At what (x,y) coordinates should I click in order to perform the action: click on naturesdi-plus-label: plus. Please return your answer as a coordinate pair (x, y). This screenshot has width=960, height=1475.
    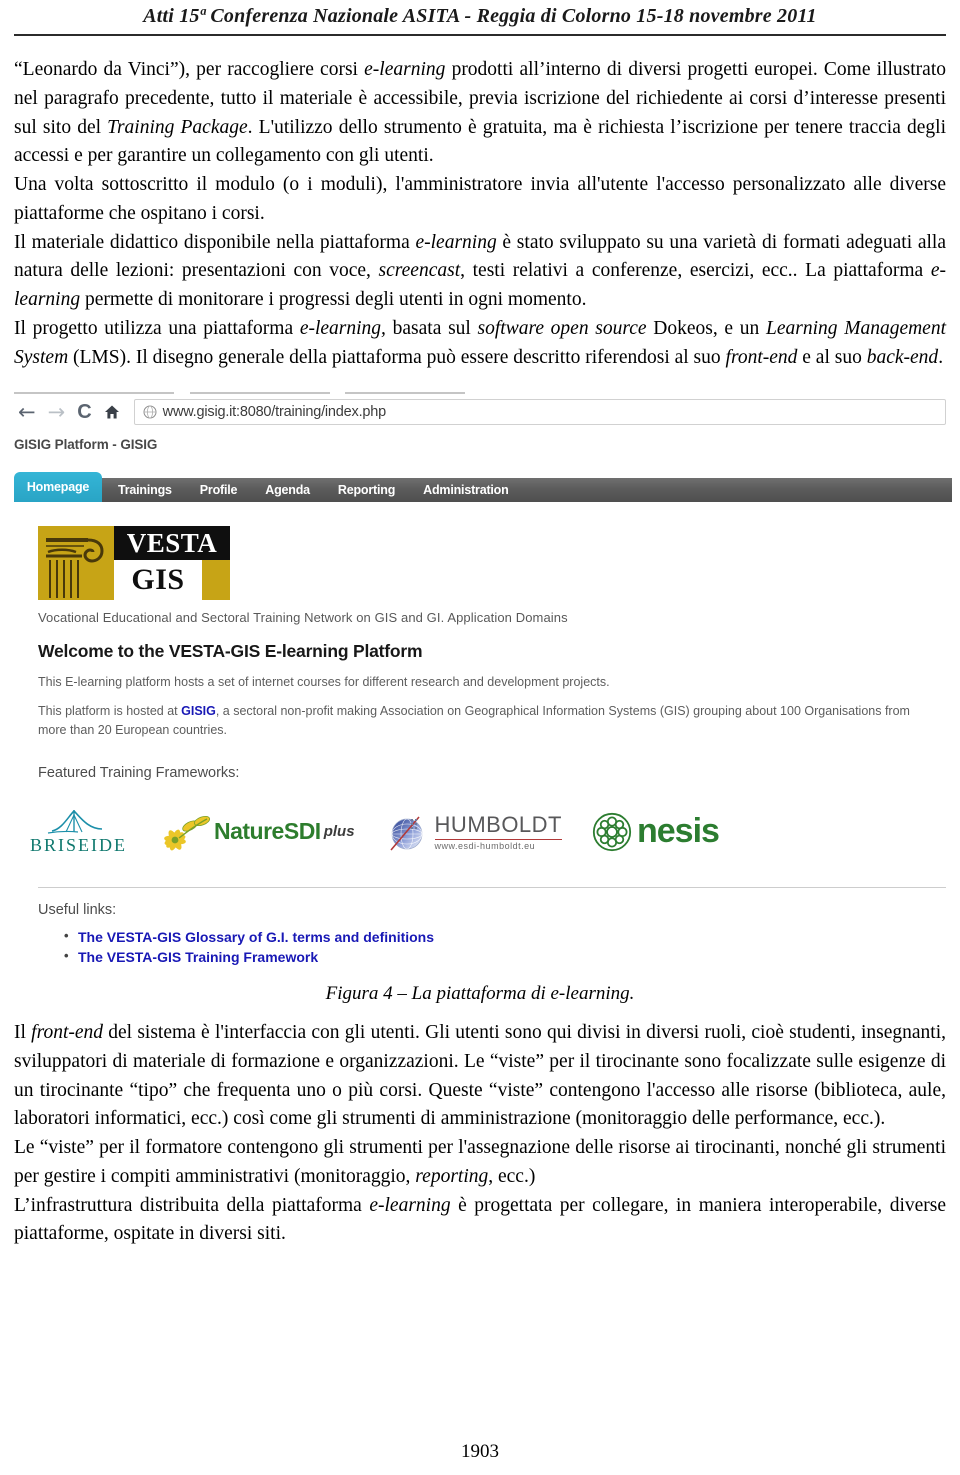
    Looking at the image, I should click on (339, 832).